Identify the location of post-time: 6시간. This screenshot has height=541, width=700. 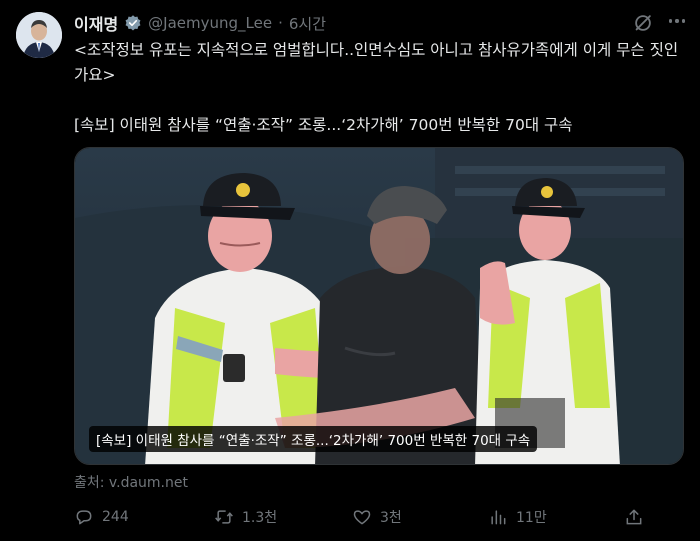
(307, 23).